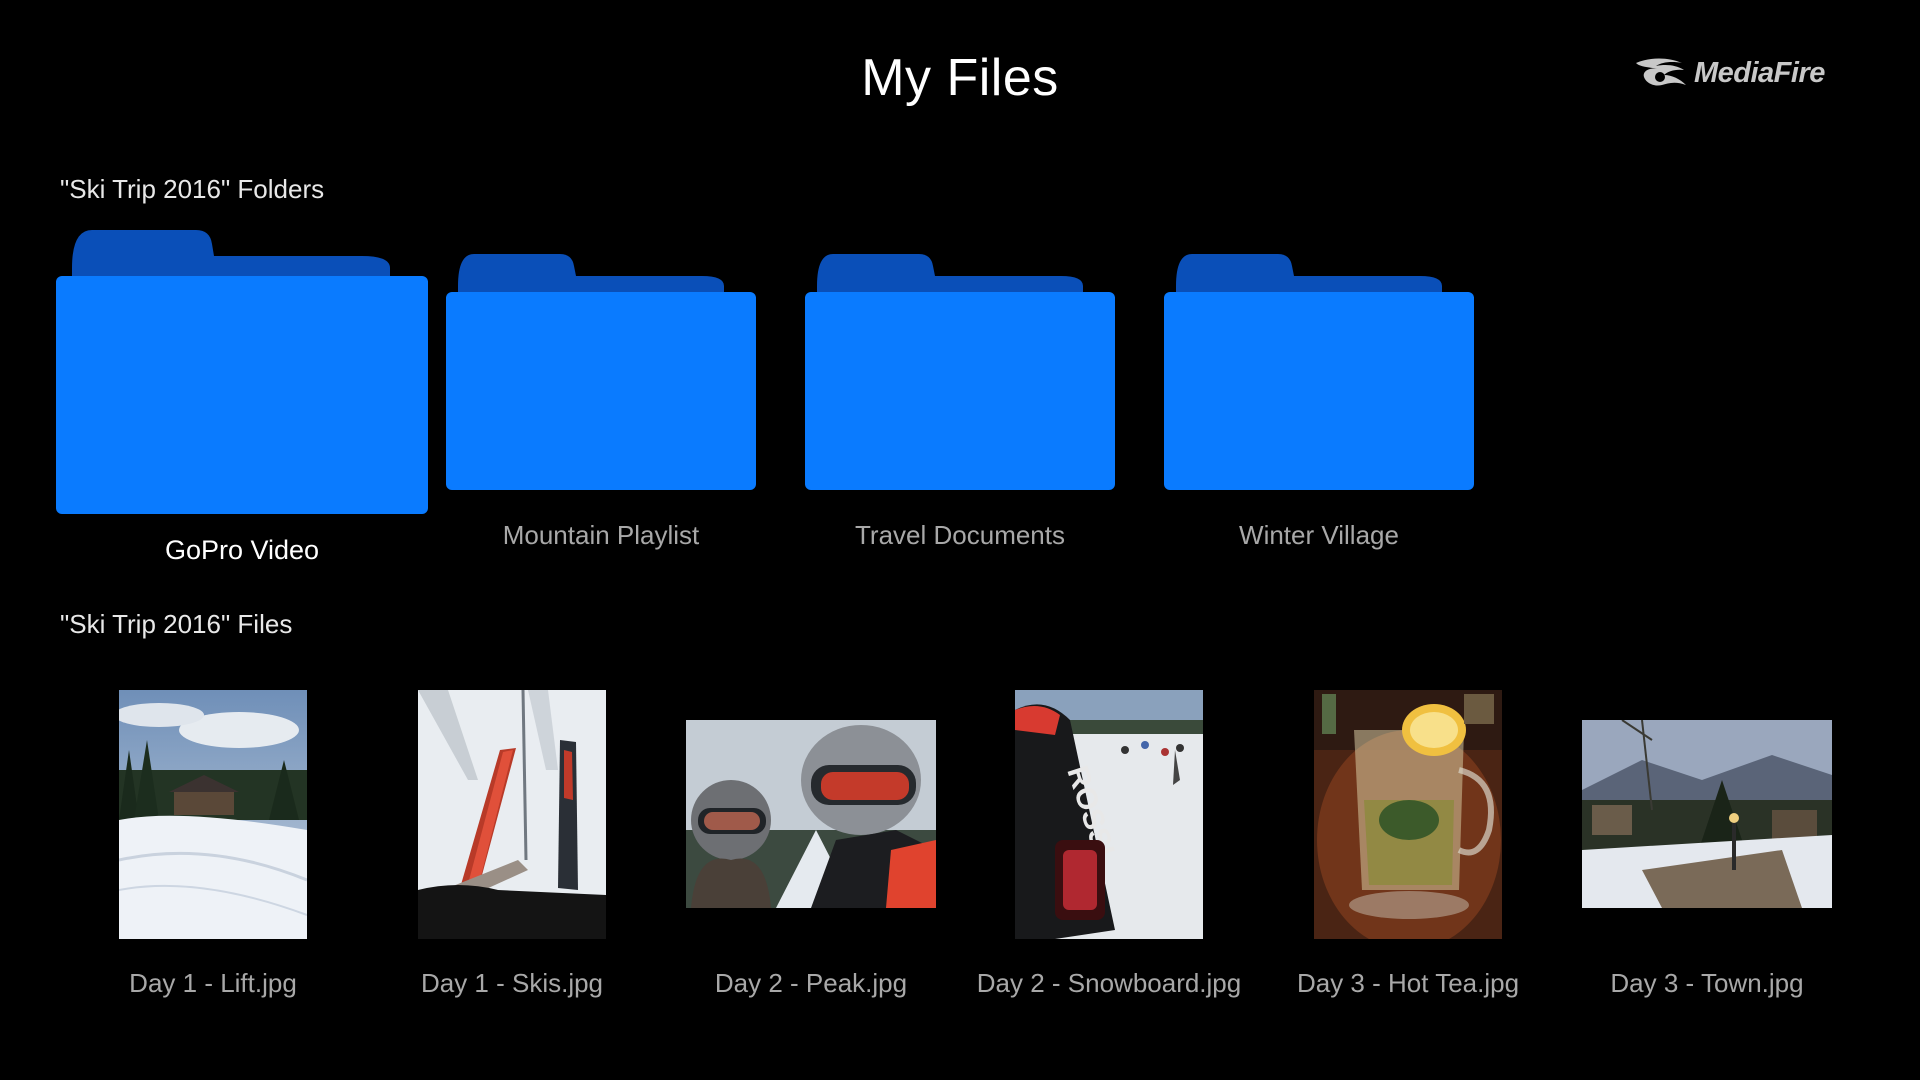 The height and width of the screenshot is (1080, 1920). What do you see at coordinates (176, 624) in the screenshot?
I see `files-heading: "Ski Trip 2016" Files` at bounding box center [176, 624].